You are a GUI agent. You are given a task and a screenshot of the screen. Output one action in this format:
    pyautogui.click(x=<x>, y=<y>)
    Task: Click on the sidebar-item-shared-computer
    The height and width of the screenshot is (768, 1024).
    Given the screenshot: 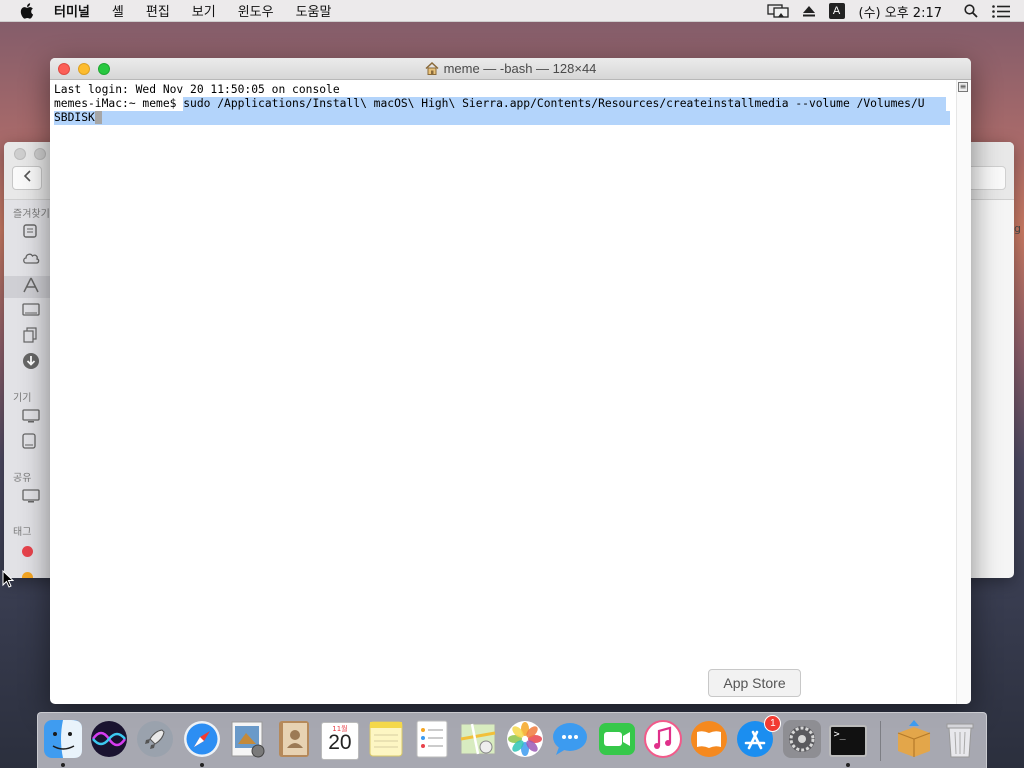 What is the action you would take?
    pyautogui.click(x=32, y=497)
    